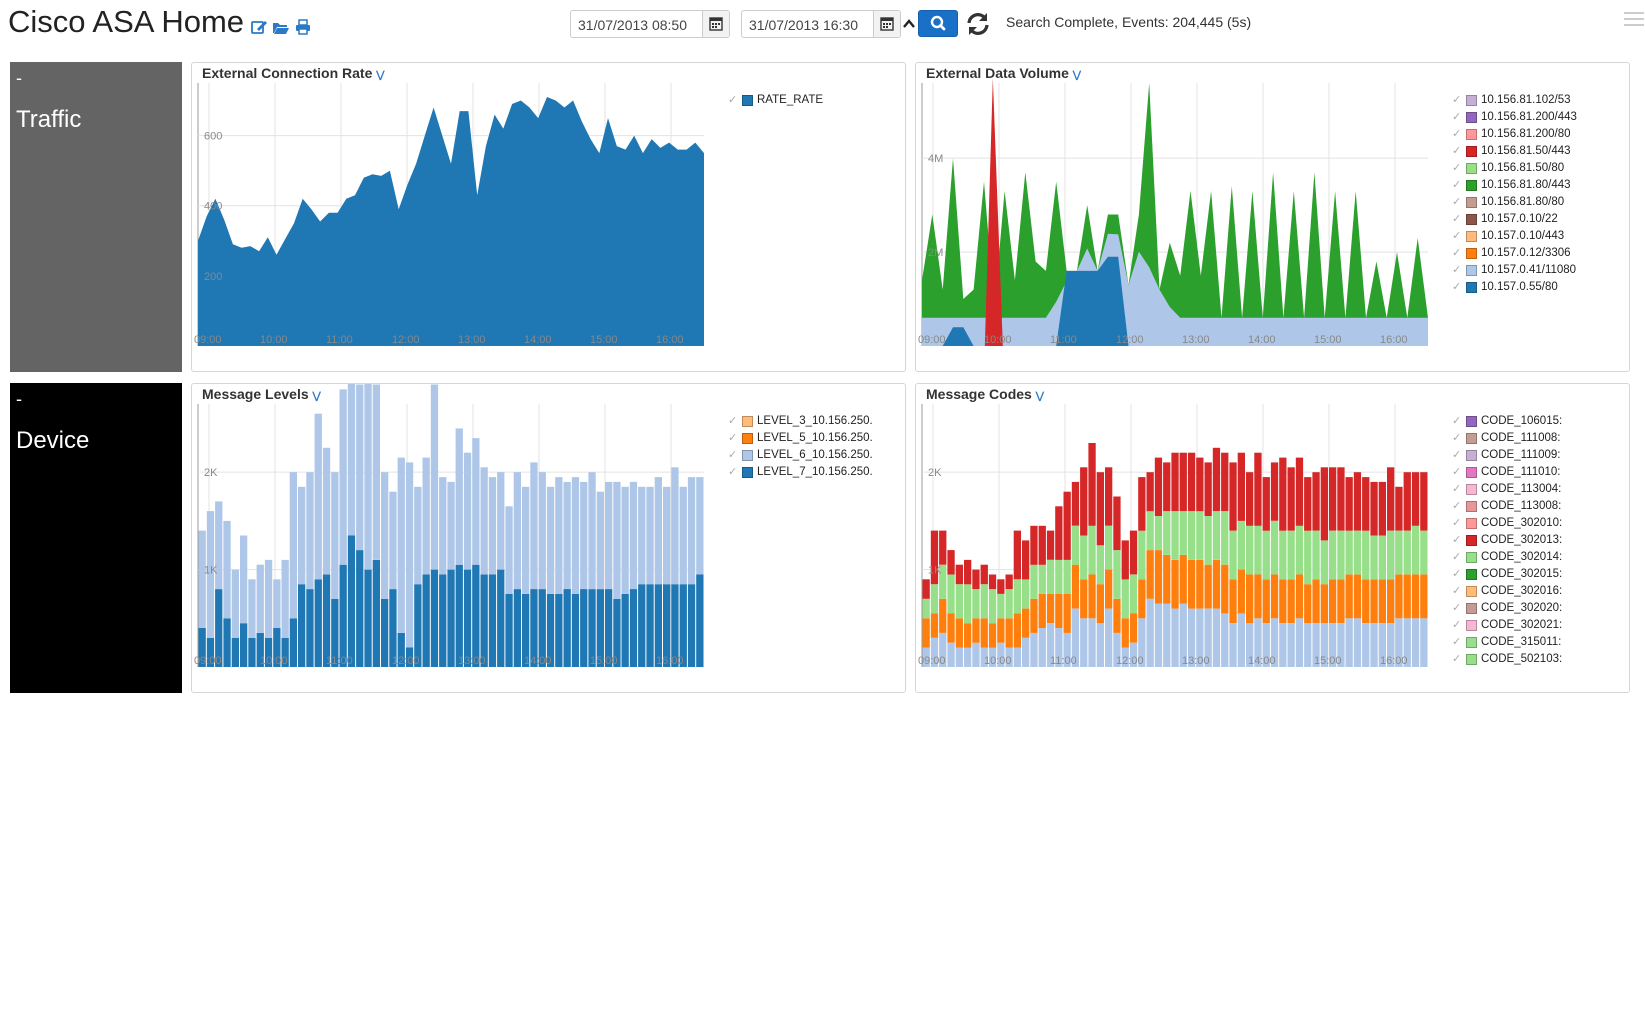  Describe the element at coordinates (821, 24) in the screenshot. I see `end-date-field: 31/07/2013 16:30` at that location.